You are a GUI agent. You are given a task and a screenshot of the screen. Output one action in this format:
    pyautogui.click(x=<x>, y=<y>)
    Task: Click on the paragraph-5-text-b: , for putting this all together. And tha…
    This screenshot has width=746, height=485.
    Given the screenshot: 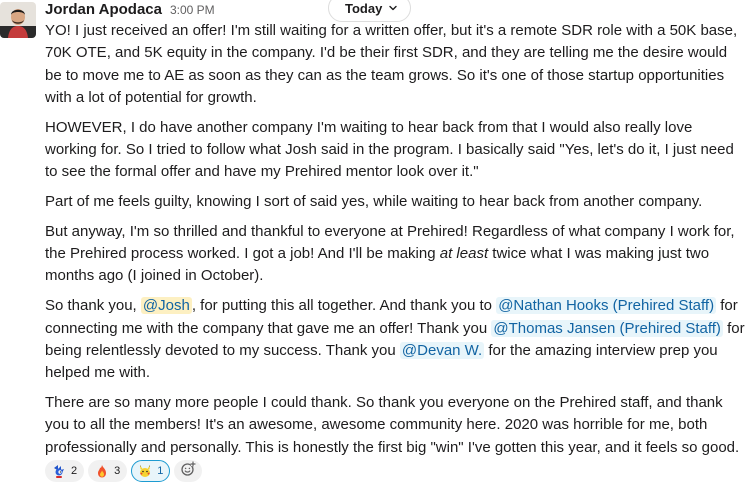 What is the action you would take?
    pyautogui.click(x=344, y=306)
    